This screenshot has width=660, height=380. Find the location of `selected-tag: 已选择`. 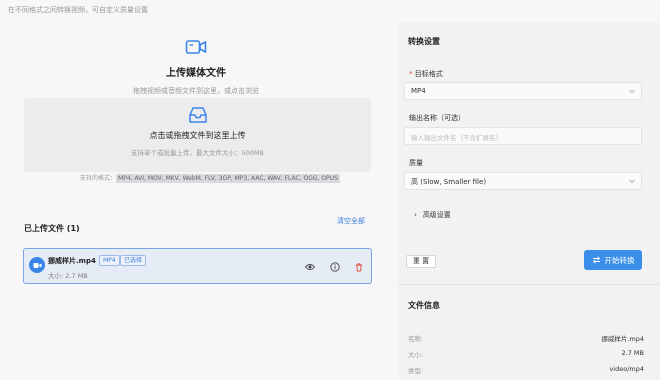

selected-tag: 已选择 is located at coordinates (133, 260).